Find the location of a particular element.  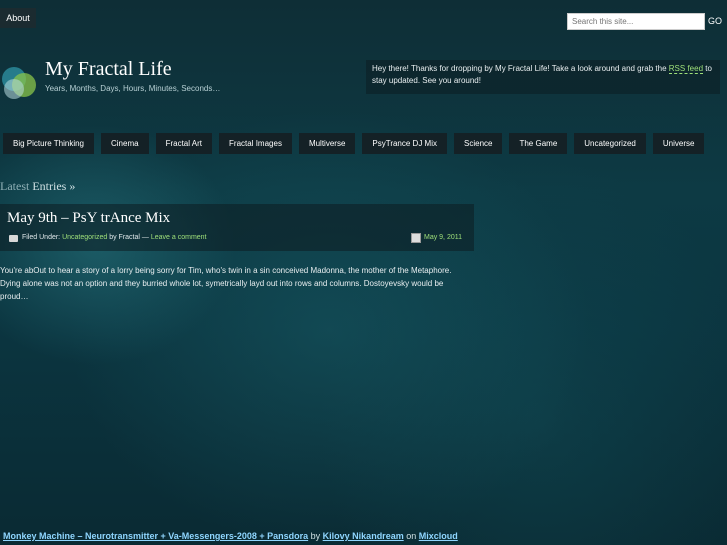

about-button: About is located at coordinates (18, 18).